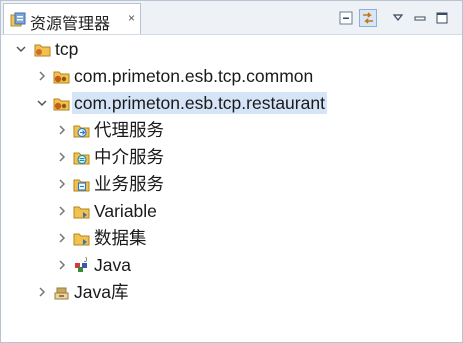  What do you see at coordinates (120, 238) in the screenshot?
I see `tree-item-label: 数据集` at bounding box center [120, 238].